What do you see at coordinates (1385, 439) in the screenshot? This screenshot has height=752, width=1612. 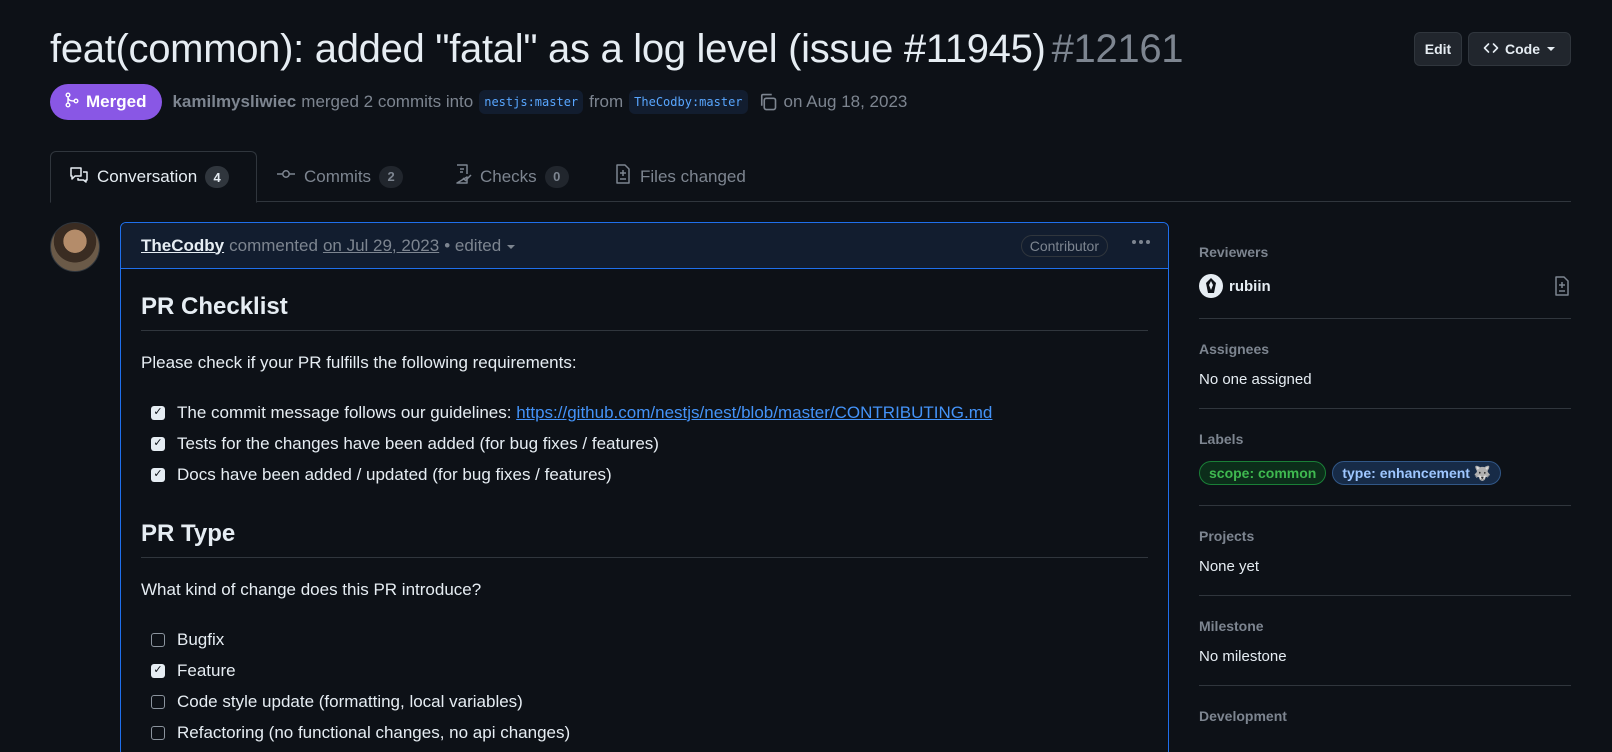 I see `labels-title: Labels` at bounding box center [1385, 439].